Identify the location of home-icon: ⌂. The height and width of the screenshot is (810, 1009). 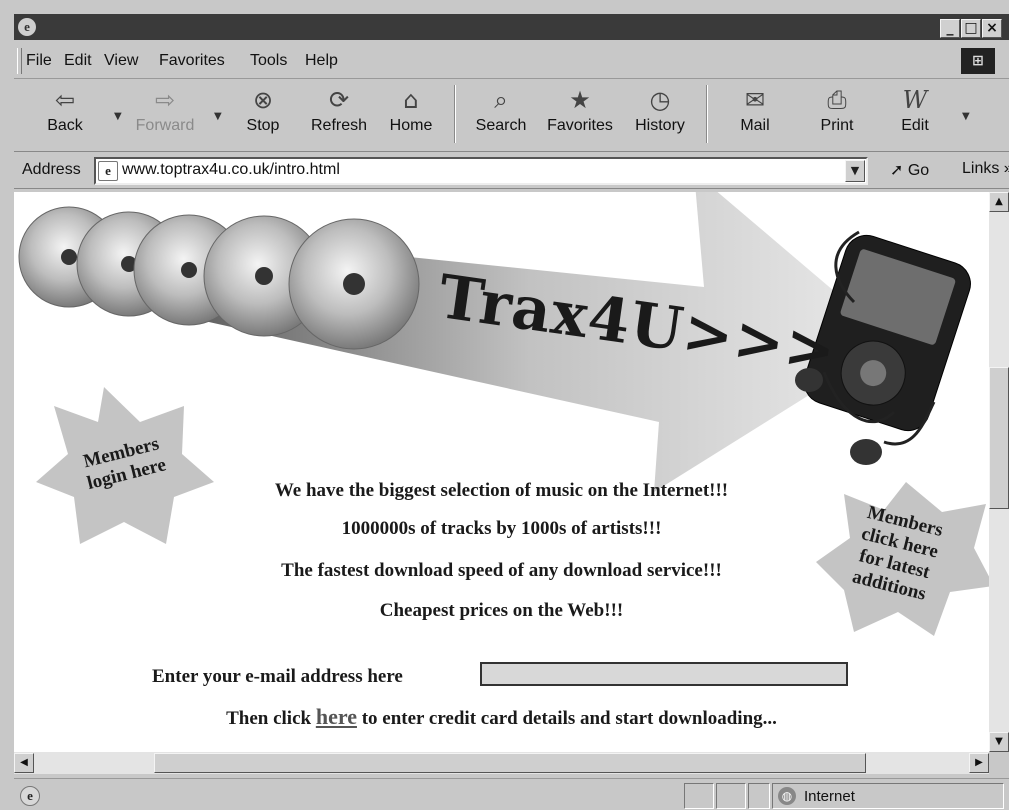
(411, 100).